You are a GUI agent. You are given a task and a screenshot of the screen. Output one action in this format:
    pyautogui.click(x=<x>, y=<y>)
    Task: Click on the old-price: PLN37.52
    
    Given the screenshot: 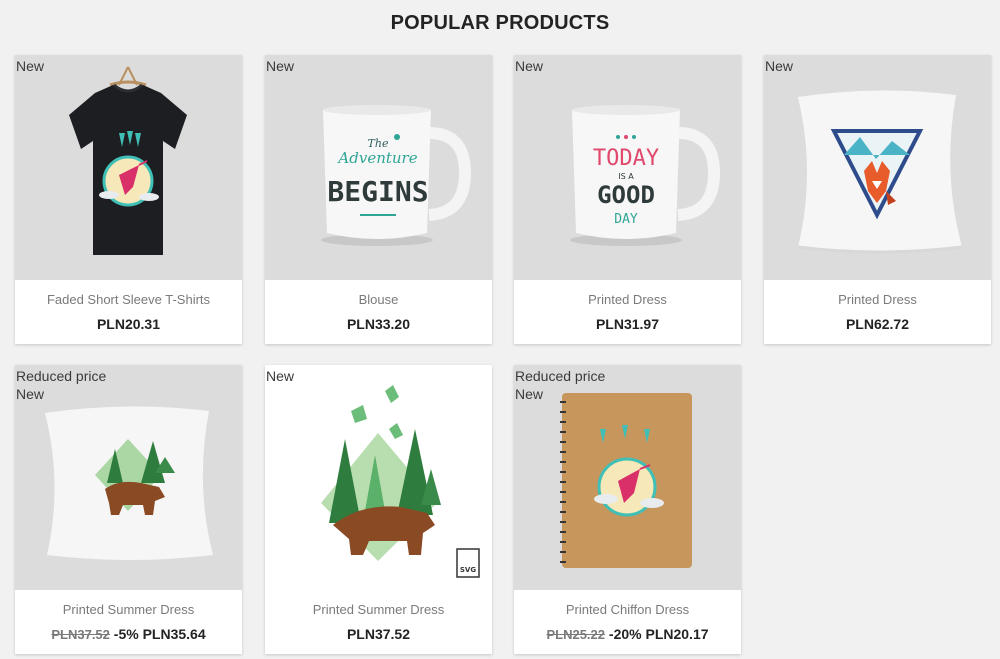 What is the action you would take?
    pyautogui.click(x=80, y=634)
    